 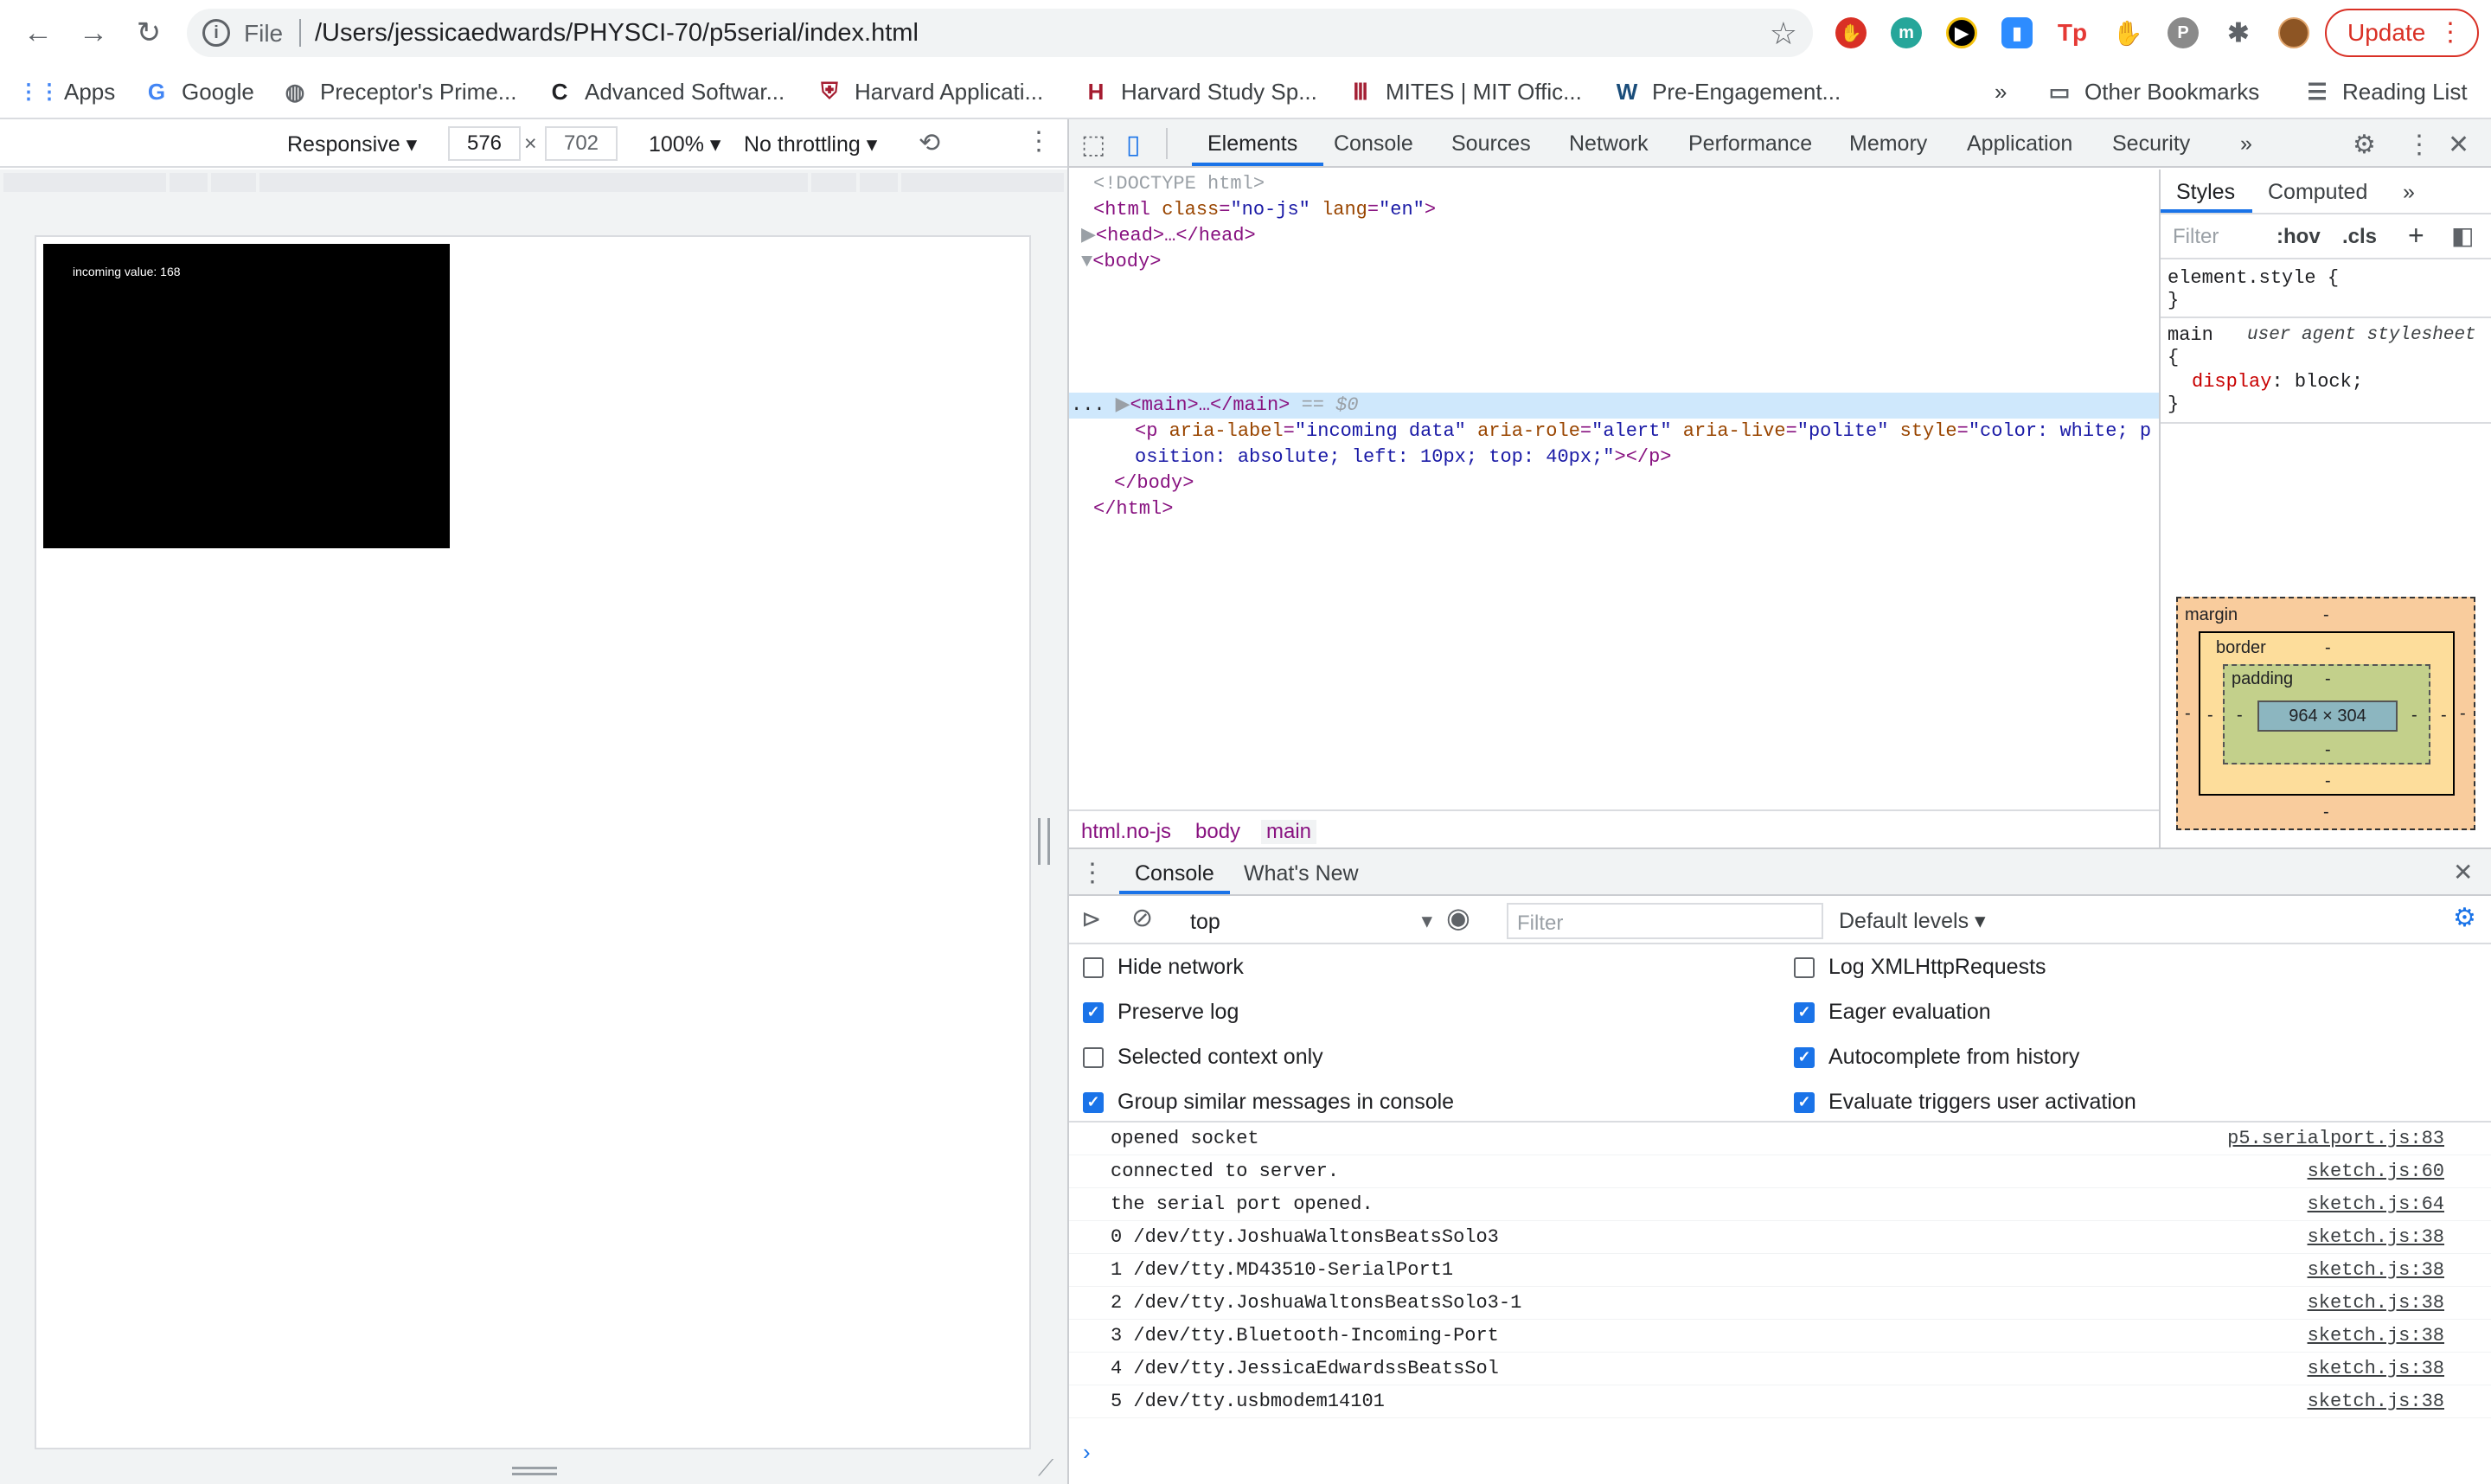 What do you see at coordinates (1301, 874) in the screenshot?
I see `drawer-tab-whats-new: What's New` at bounding box center [1301, 874].